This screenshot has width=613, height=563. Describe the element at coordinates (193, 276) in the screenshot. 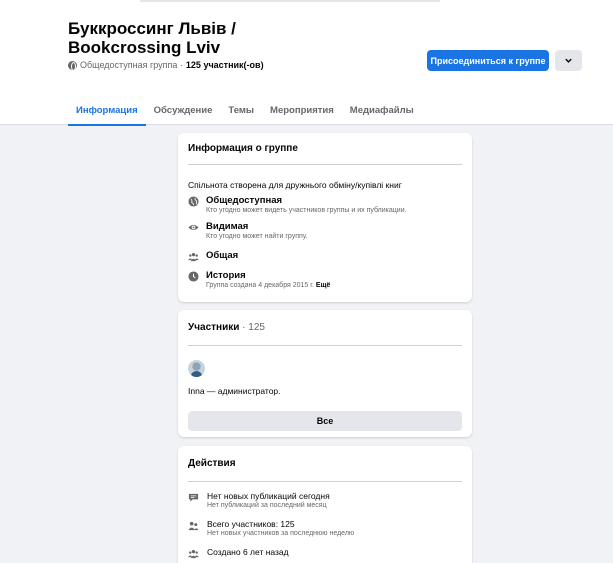

I see `clock-icon` at that location.